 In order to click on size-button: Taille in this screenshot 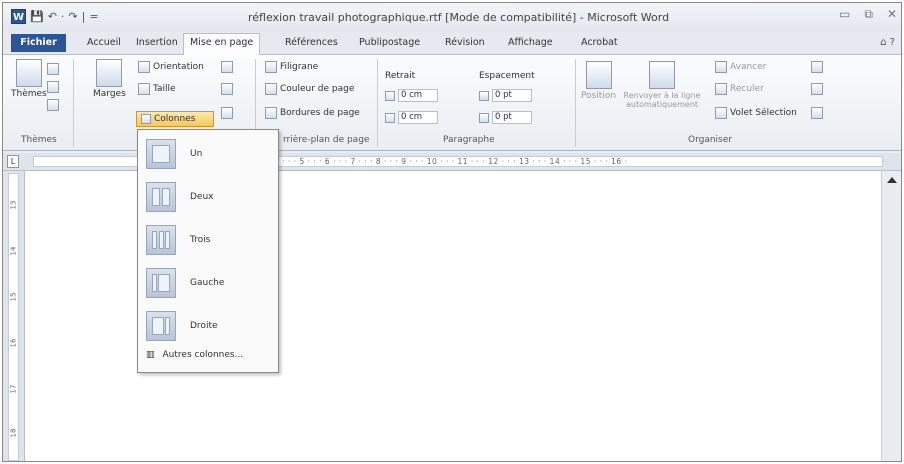, I will do `click(157, 89)`.